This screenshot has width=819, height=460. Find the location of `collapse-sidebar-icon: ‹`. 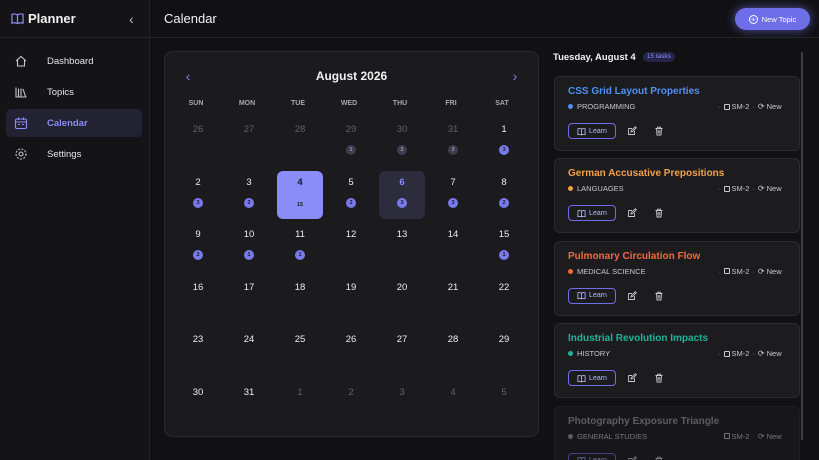

collapse-sidebar-icon: ‹ is located at coordinates (135, 19).